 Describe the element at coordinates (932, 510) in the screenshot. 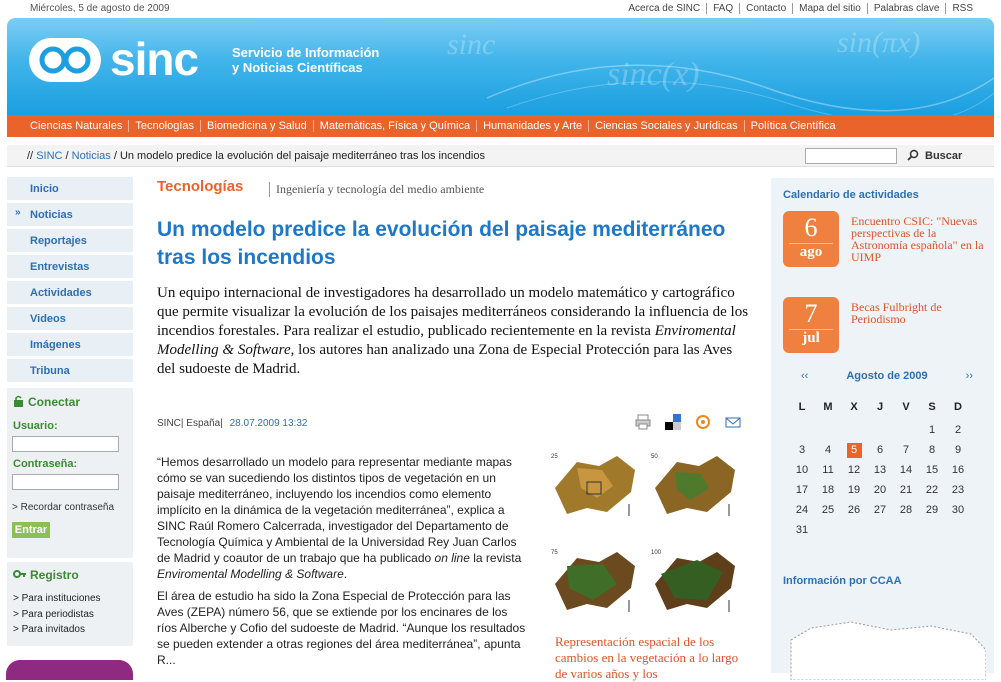

I see `calendar-day: 29` at that location.